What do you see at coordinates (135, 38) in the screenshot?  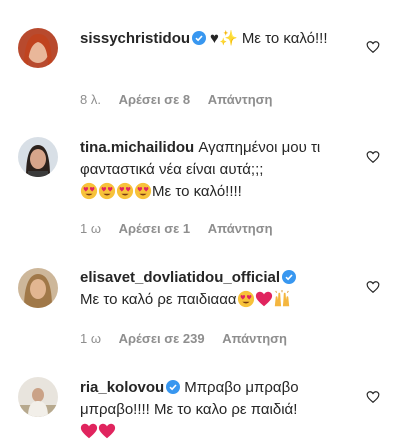 I see `comment-username: sissychristidou` at bounding box center [135, 38].